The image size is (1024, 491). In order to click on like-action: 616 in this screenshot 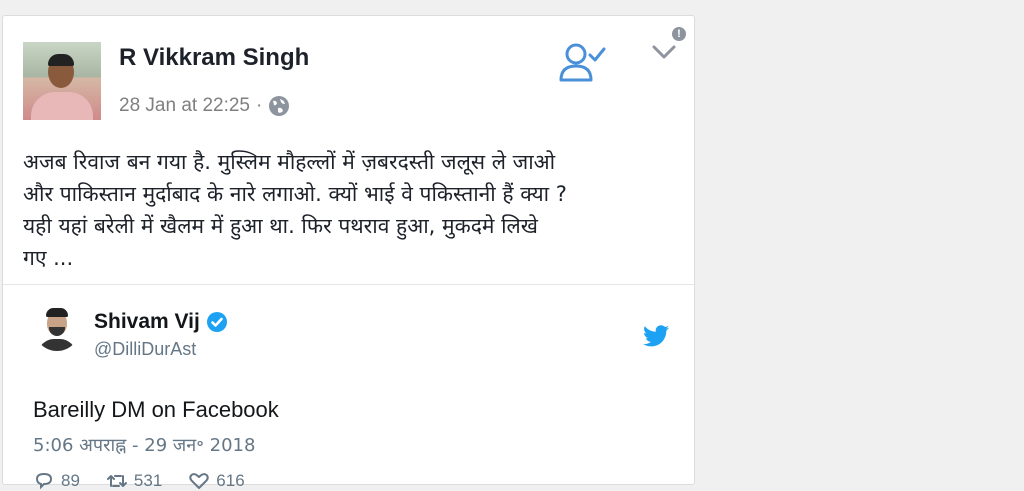, I will do `click(216, 481)`.